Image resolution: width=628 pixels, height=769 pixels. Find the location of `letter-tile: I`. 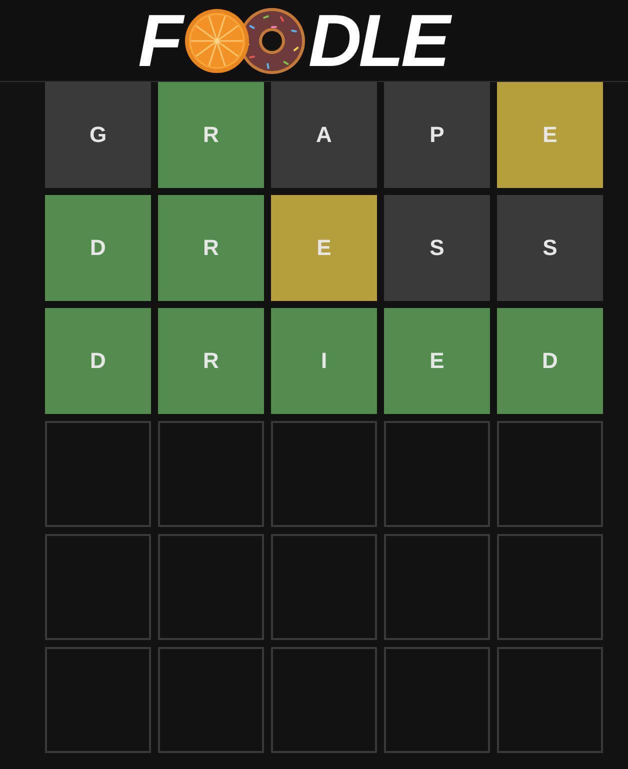

letter-tile: I is located at coordinates (324, 361).